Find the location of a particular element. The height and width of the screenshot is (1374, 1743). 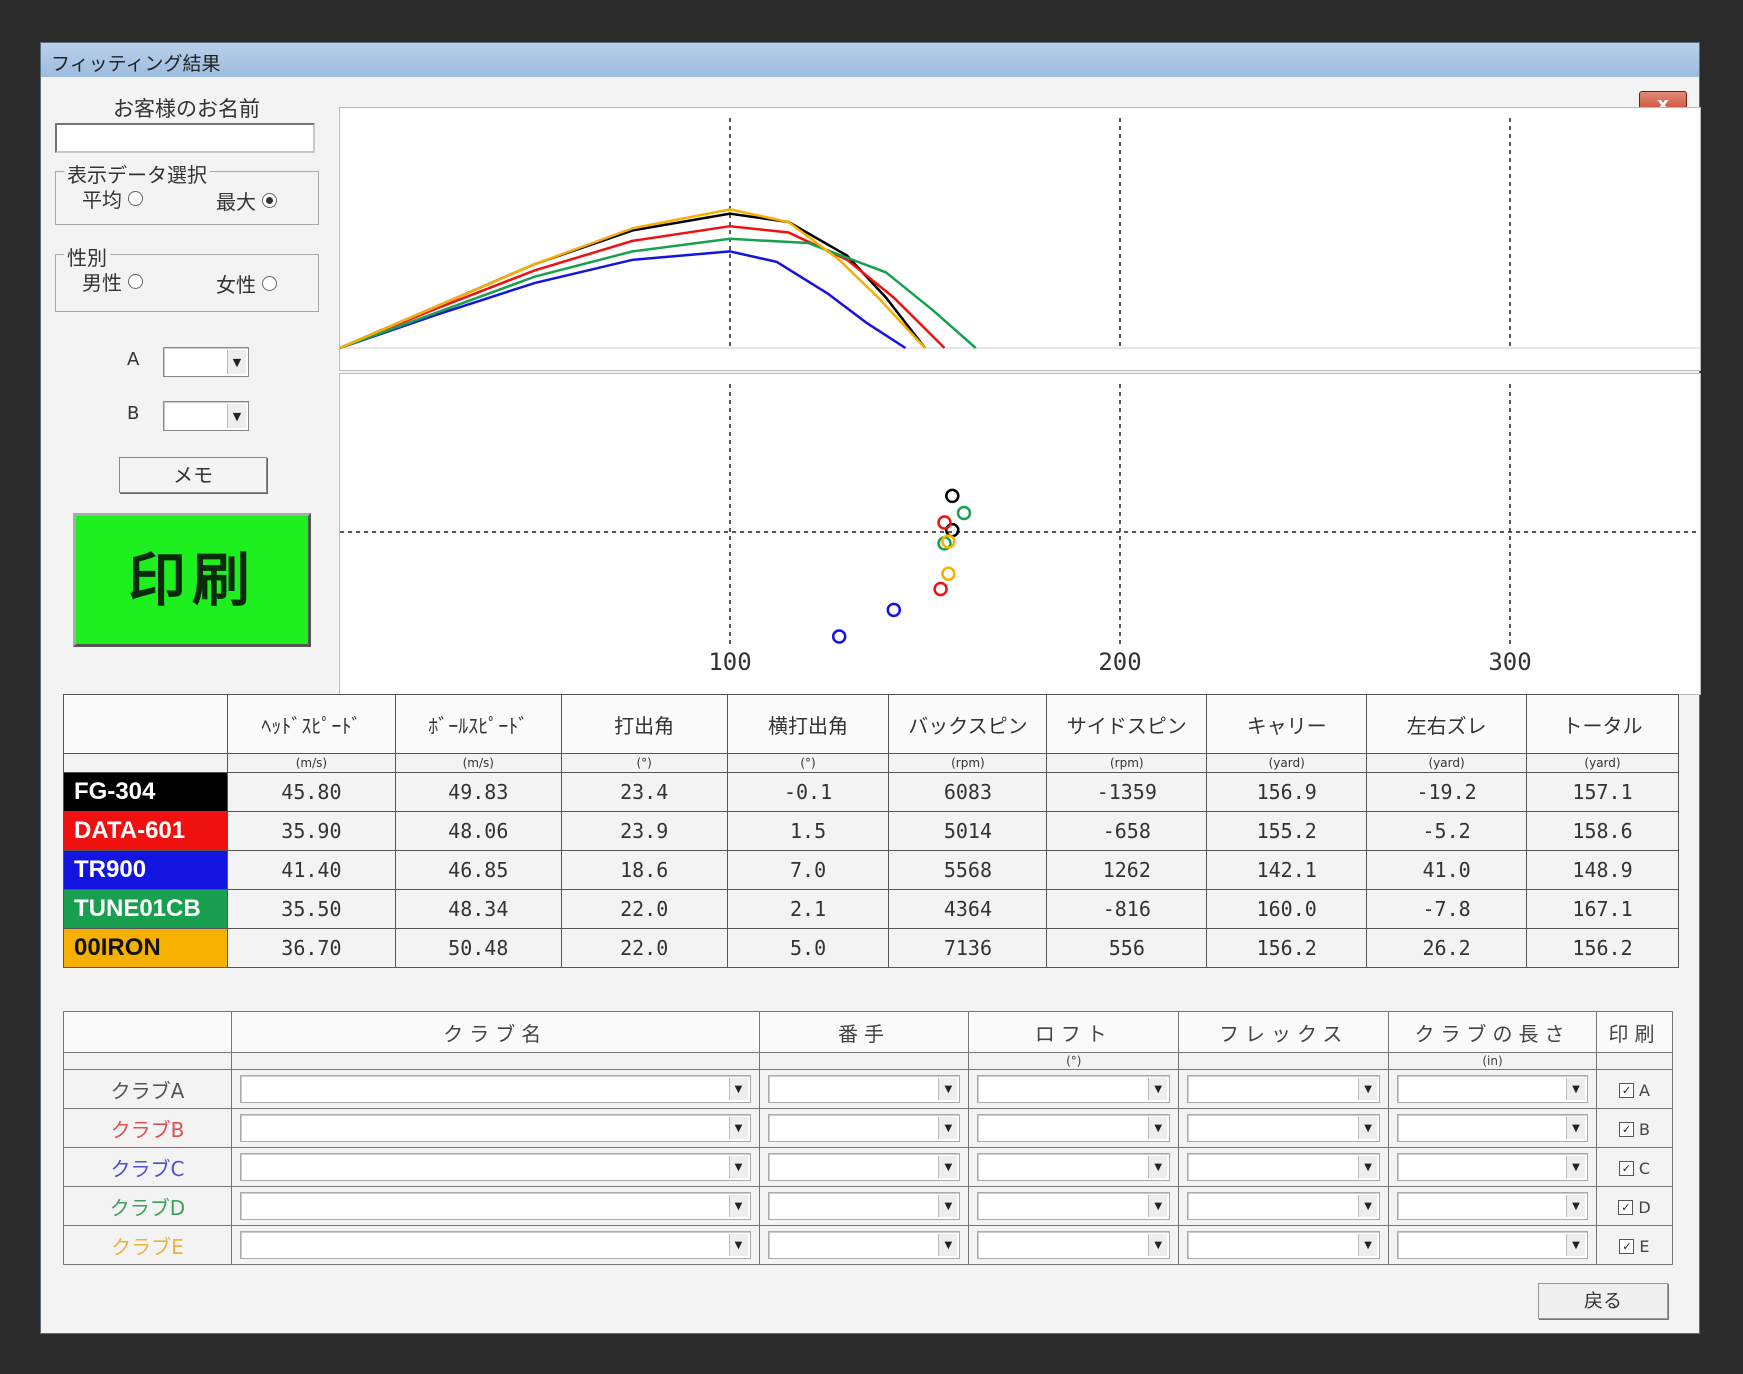

radio-max-circle is located at coordinates (269, 200).